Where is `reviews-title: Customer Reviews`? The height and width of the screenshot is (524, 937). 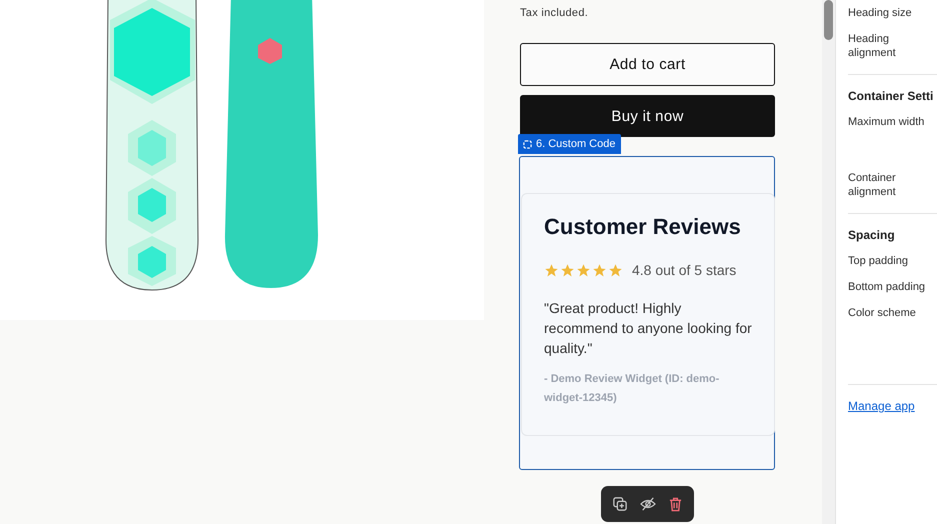
reviews-title: Customer Reviews is located at coordinates (643, 227).